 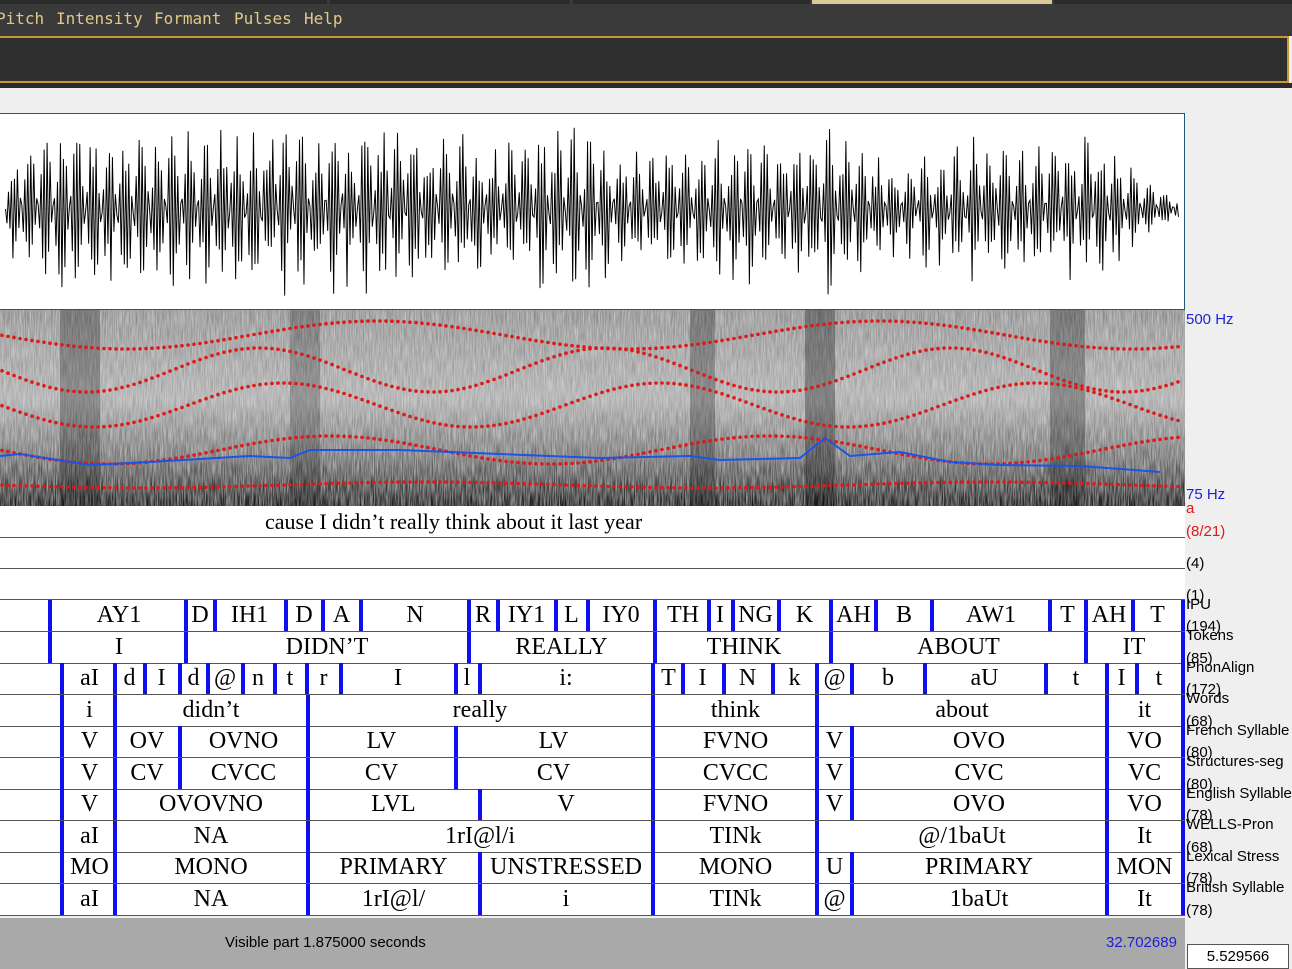 What do you see at coordinates (258, 678) in the screenshot?
I see `interval-label: n` at bounding box center [258, 678].